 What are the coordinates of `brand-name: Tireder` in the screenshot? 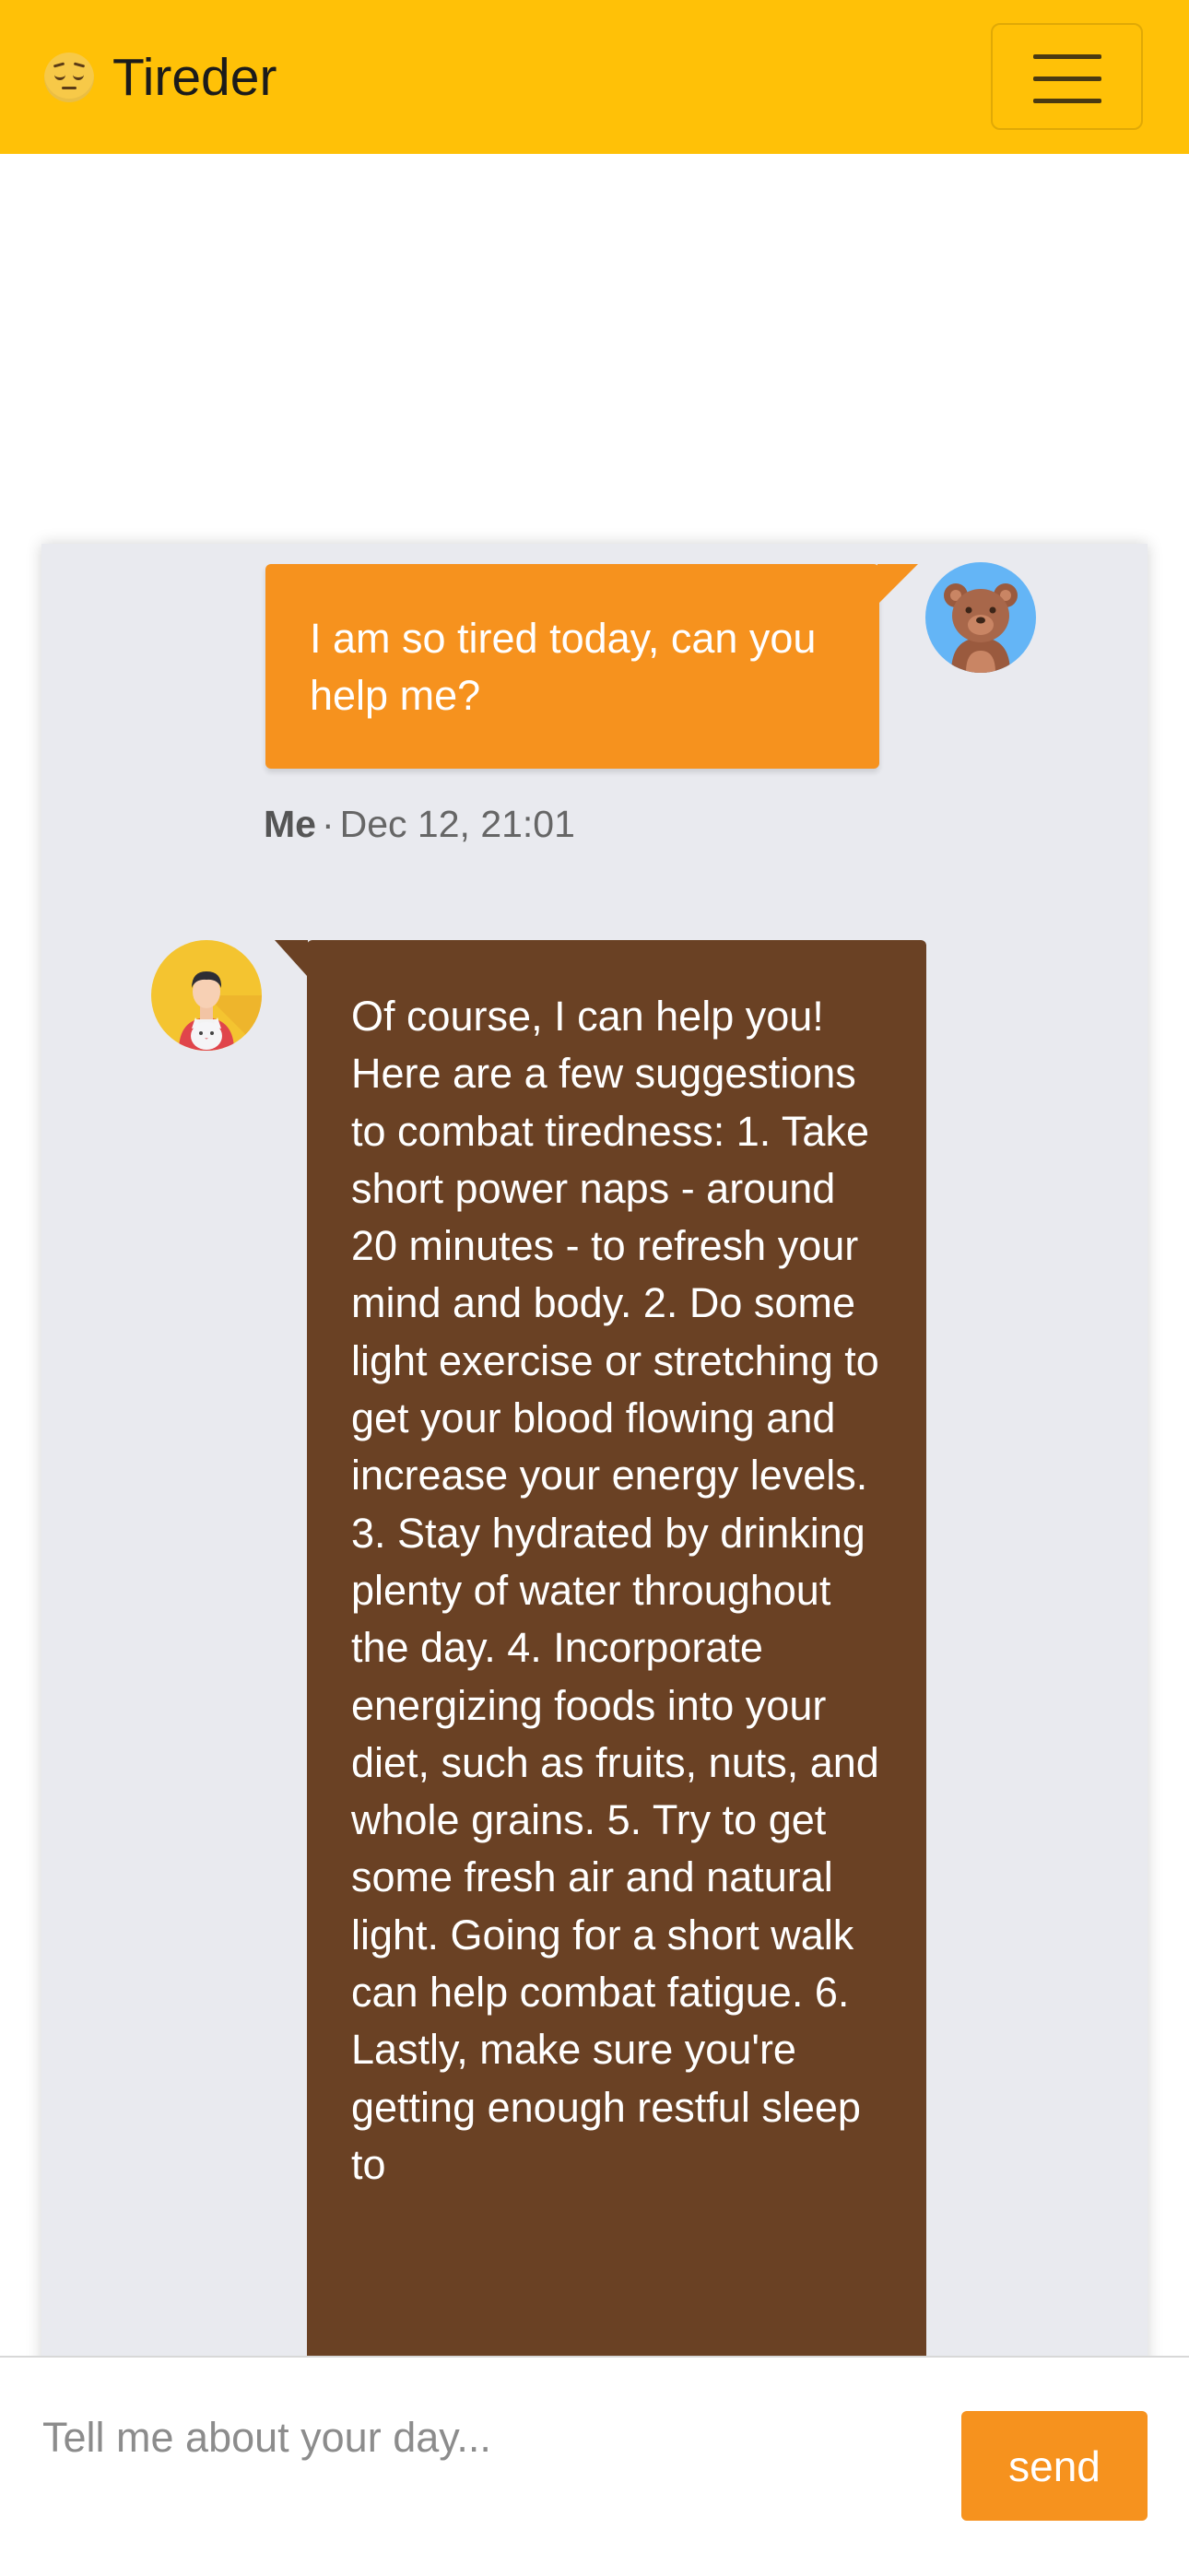 It's located at (195, 77).